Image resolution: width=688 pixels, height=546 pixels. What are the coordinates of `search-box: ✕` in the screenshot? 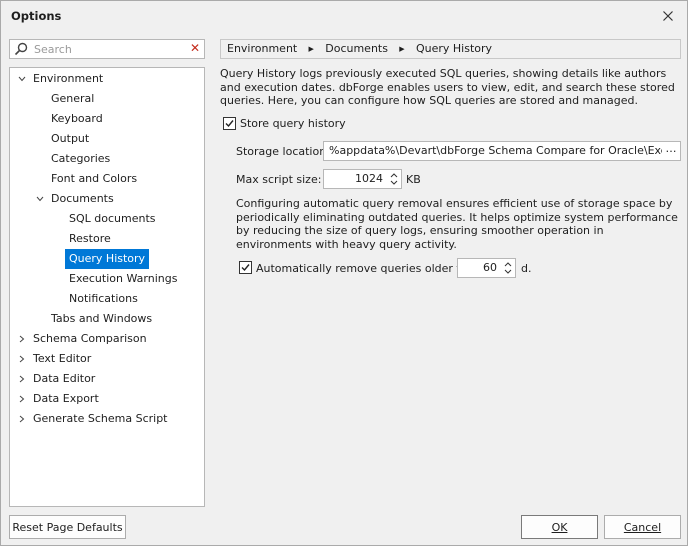 It's located at (107, 49).